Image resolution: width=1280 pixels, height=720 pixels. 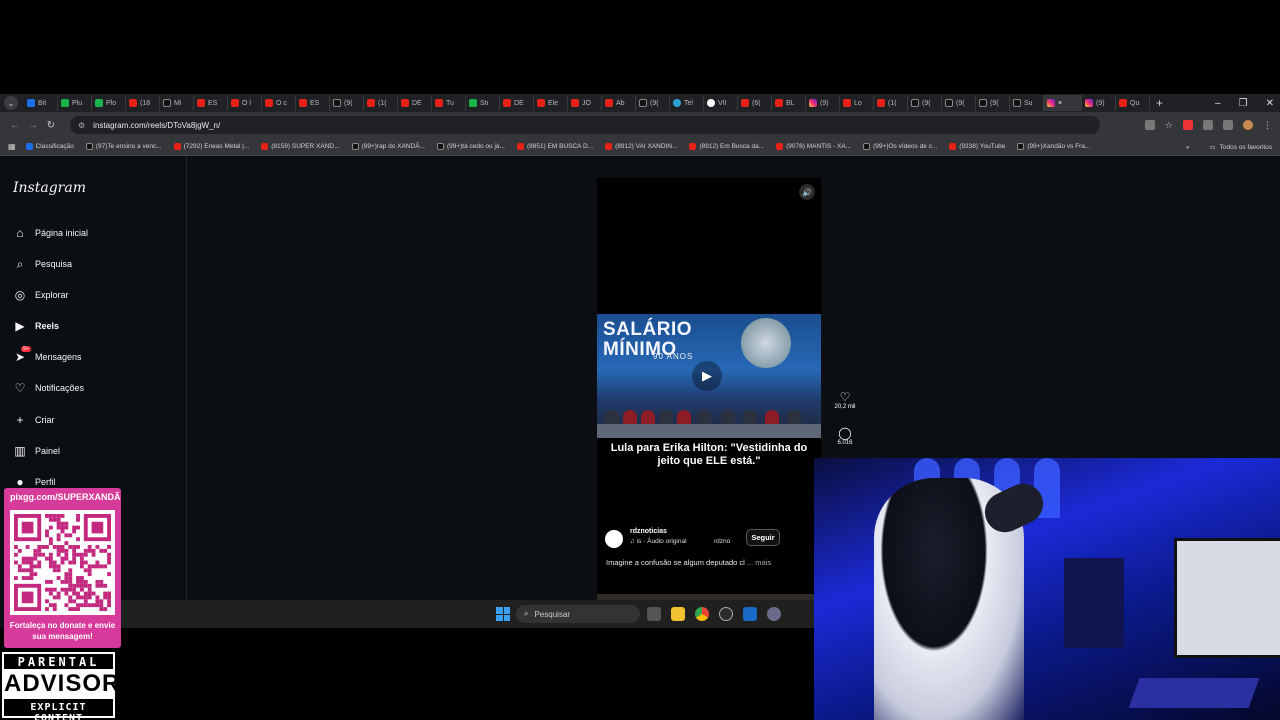 What do you see at coordinates (11, 103) in the screenshot?
I see `tab-search-button: ⌄` at bounding box center [11, 103].